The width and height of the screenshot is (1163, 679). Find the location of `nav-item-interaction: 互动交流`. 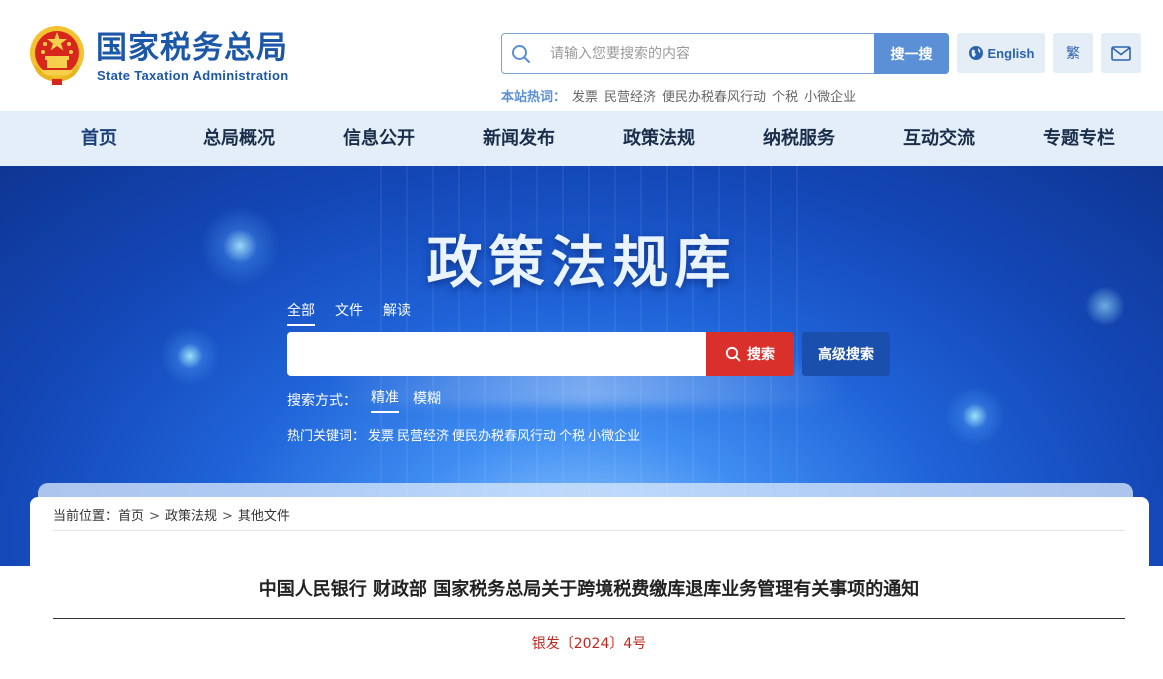

nav-item-interaction: 互动交流 is located at coordinates (939, 138).